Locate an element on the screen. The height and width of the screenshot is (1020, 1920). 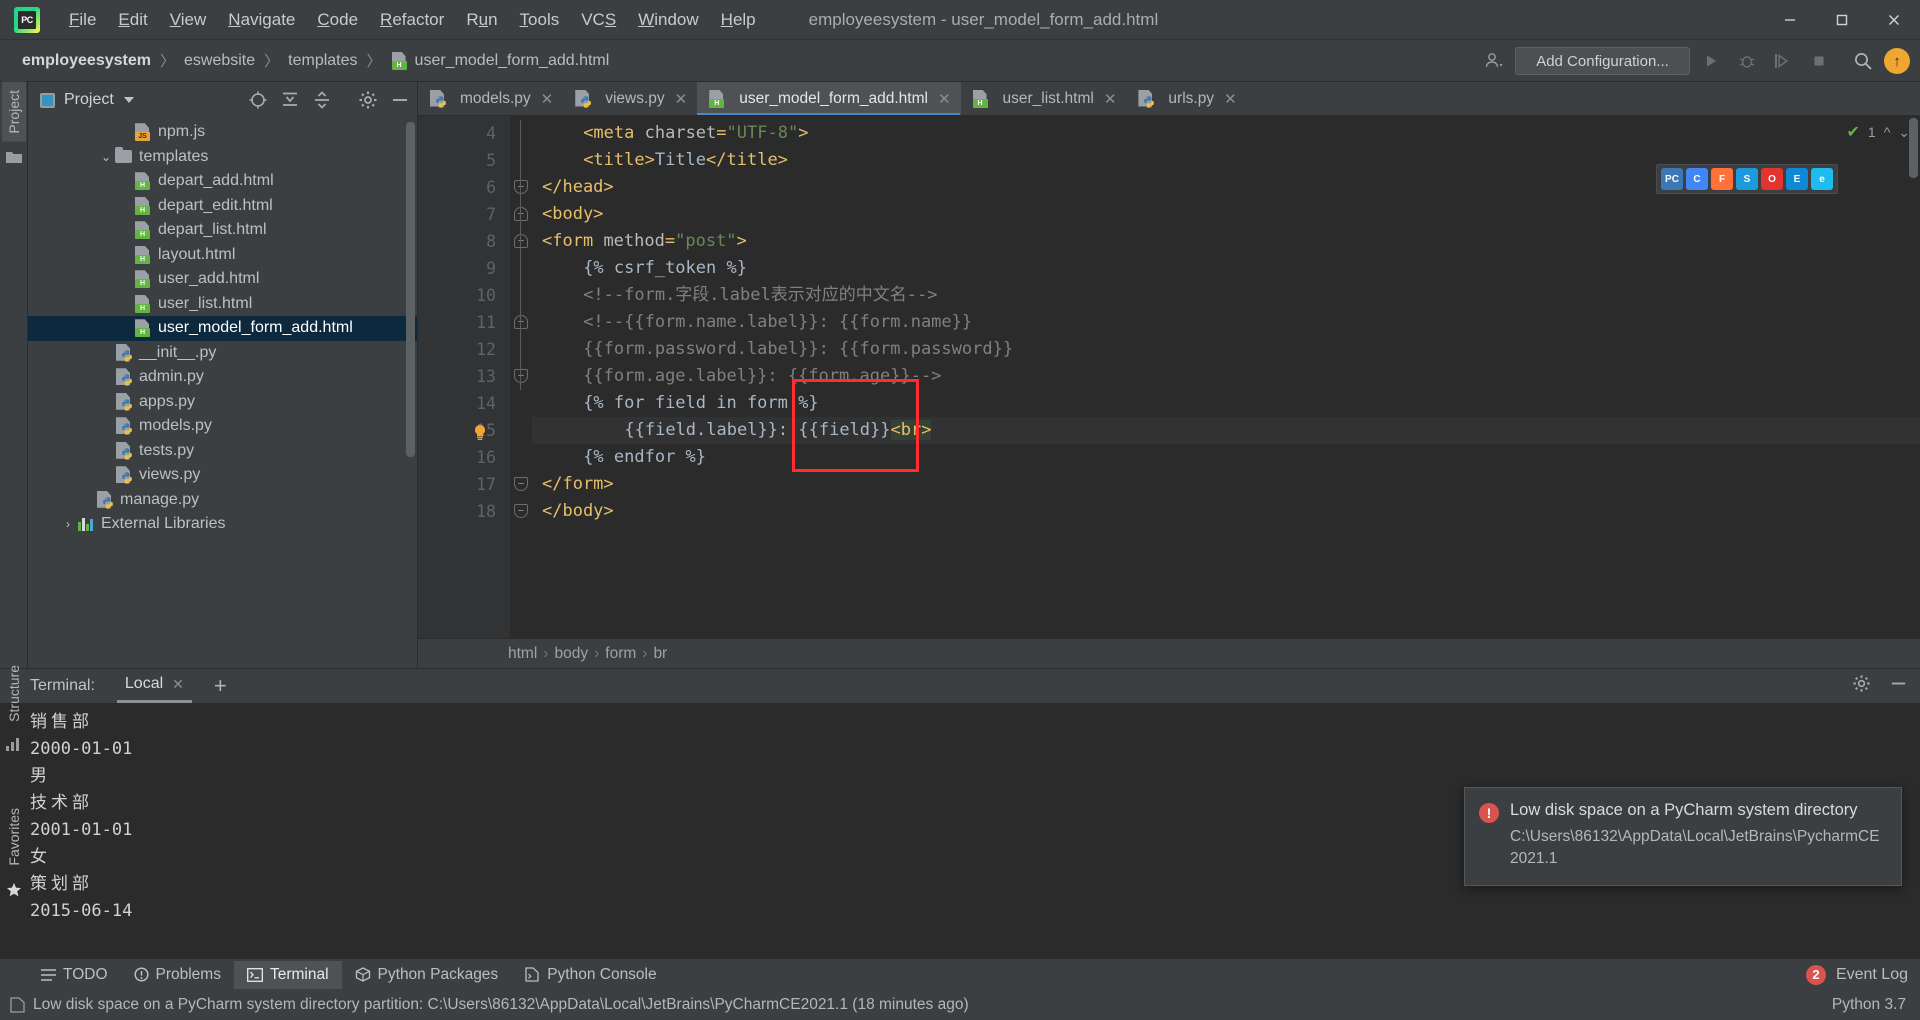
fold-region-8: − is located at coordinates (521, 241).